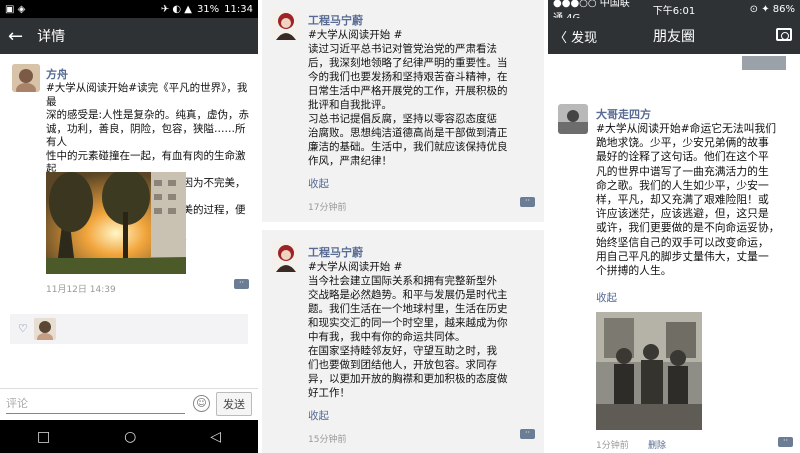  Describe the element at coordinates (201, 403) in the screenshot. I see `emoji-icon: ☺` at that location.